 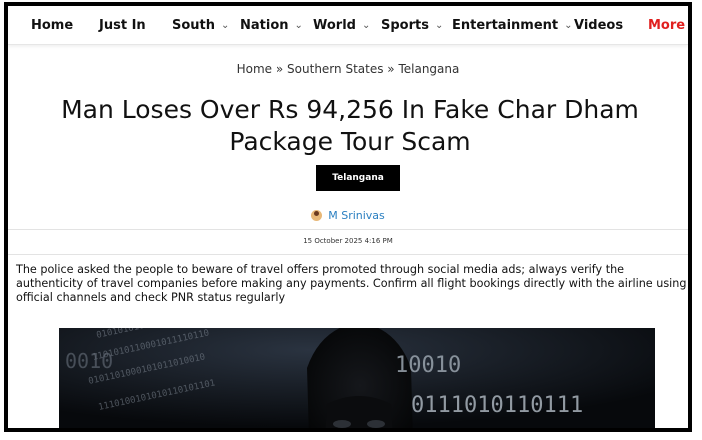 What do you see at coordinates (666, 25) in the screenshot?
I see `nav-item-more: More` at bounding box center [666, 25].